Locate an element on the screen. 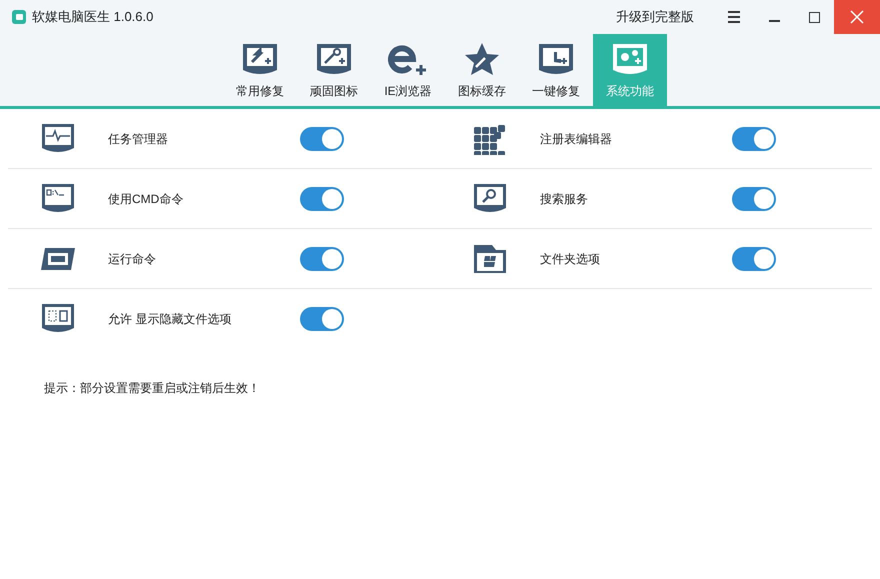  upgrade-link: 升级到完整版 is located at coordinates (655, 17).